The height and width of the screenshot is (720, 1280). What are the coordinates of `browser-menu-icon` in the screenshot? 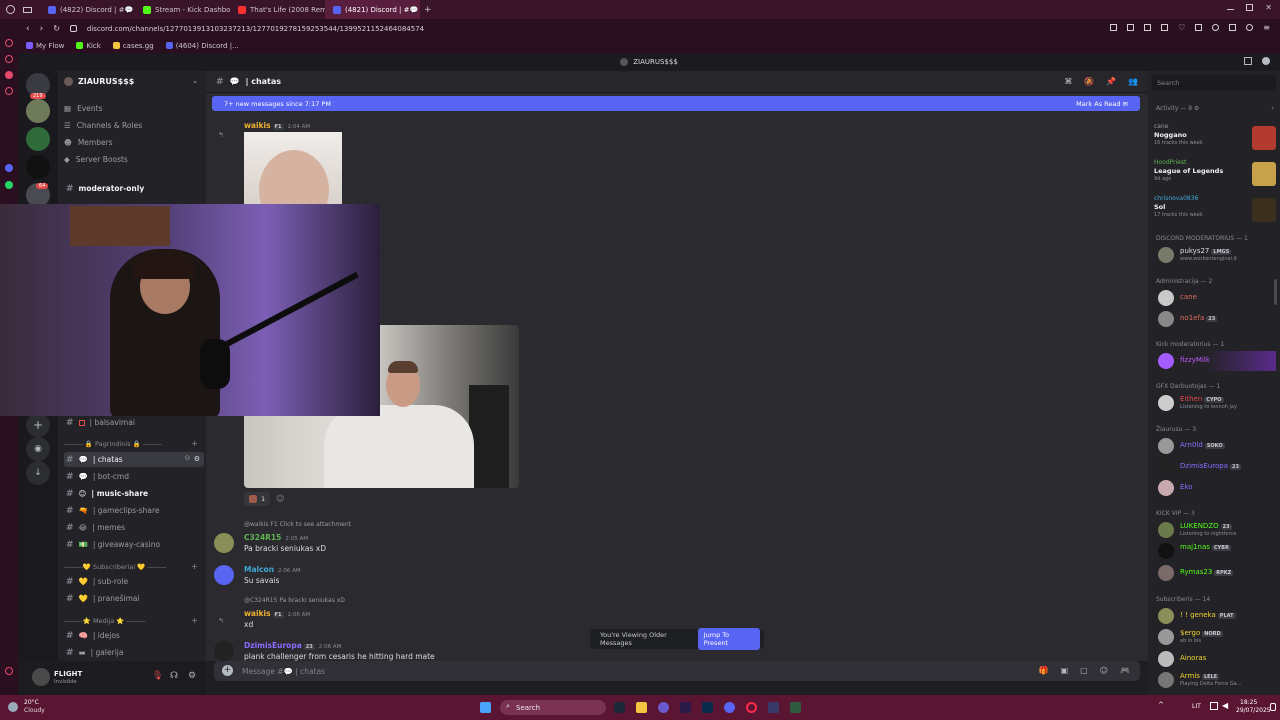 It's located at (10, 9).